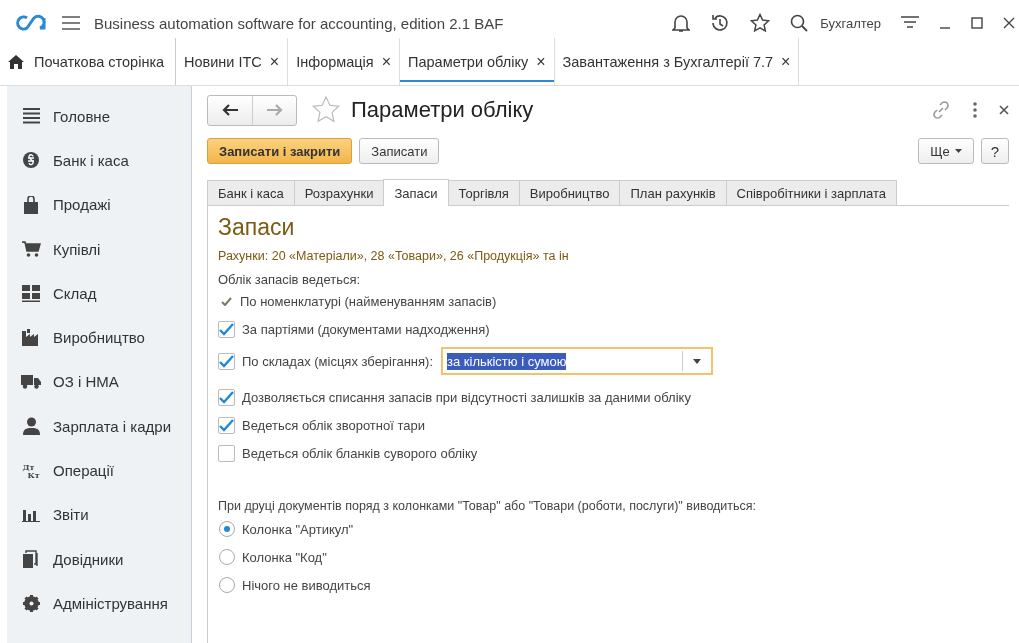  Describe the element at coordinates (223, 61) in the screenshot. I see `tab-label: Новини ІТС` at that location.